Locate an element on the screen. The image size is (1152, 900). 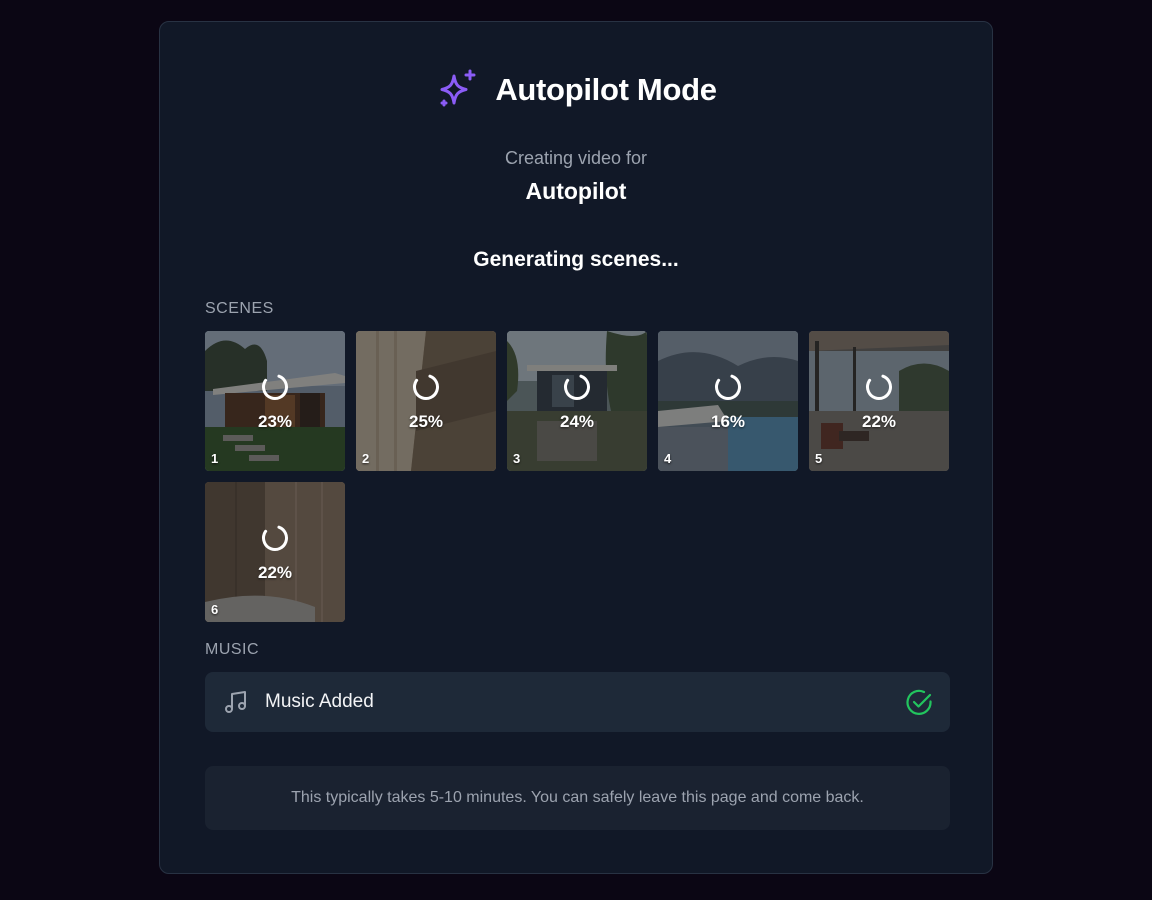
scene-number: 3 is located at coordinates (517, 458).